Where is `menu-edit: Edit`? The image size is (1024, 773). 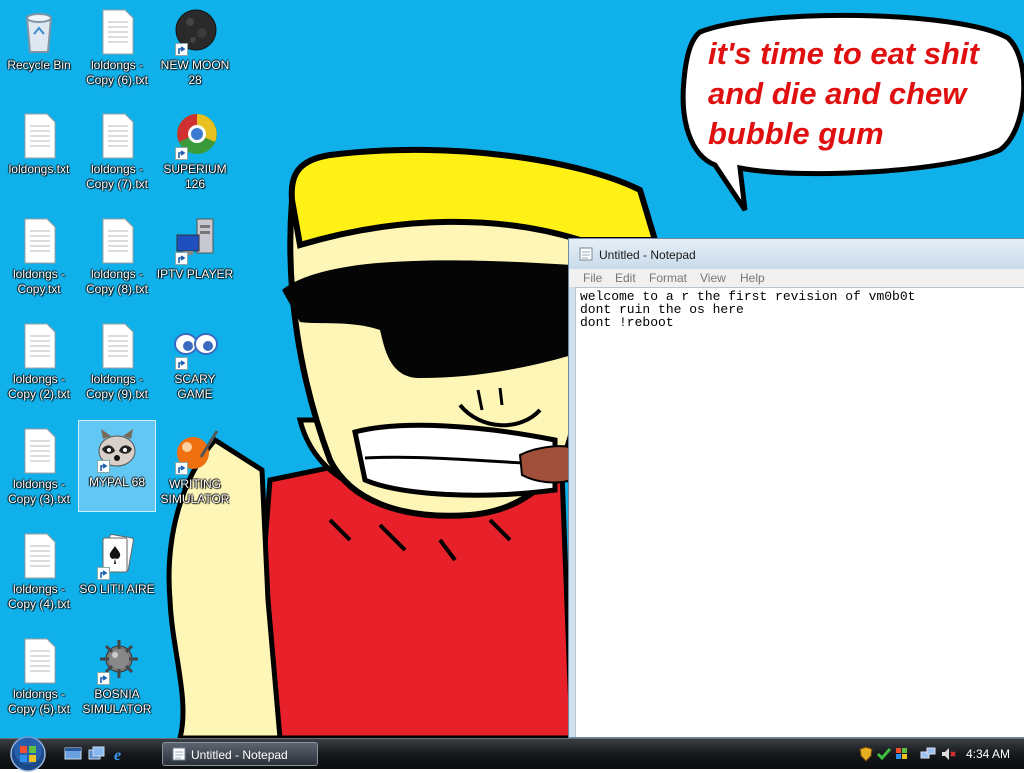 menu-edit: Edit is located at coordinates (625, 278).